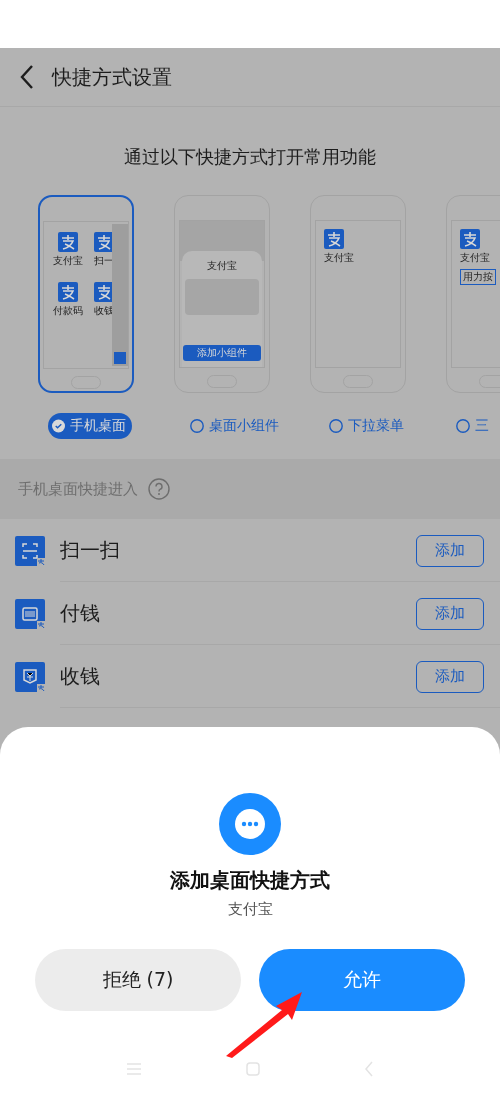 Image resolution: width=500 pixels, height=1111 pixels. What do you see at coordinates (235, 426) in the screenshot?
I see `option-radio: 桌面小组件` at bounding box center [235, 426].